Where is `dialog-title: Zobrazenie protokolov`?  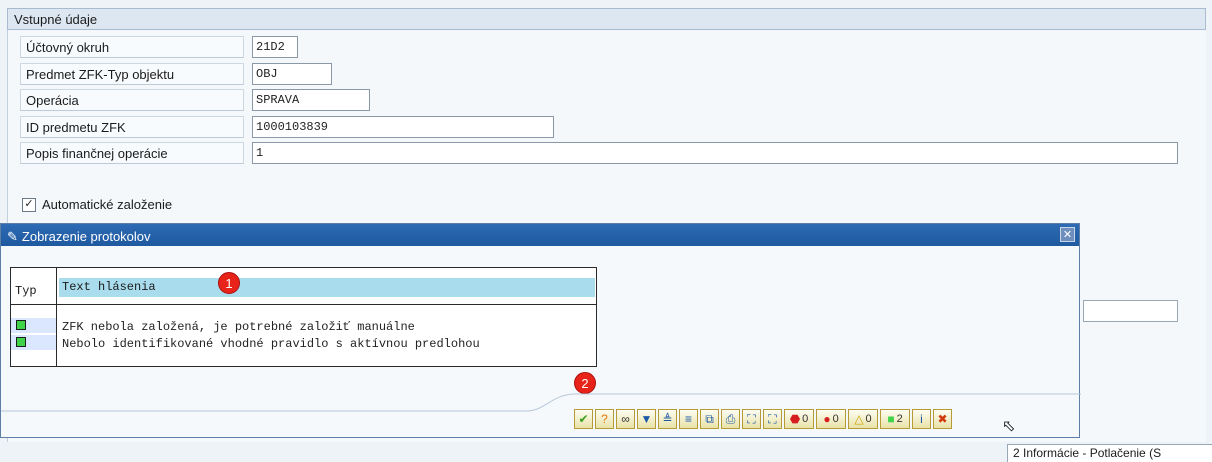
dialog-title: Zobrazenie protokolov is located at coordinates (86, 236).